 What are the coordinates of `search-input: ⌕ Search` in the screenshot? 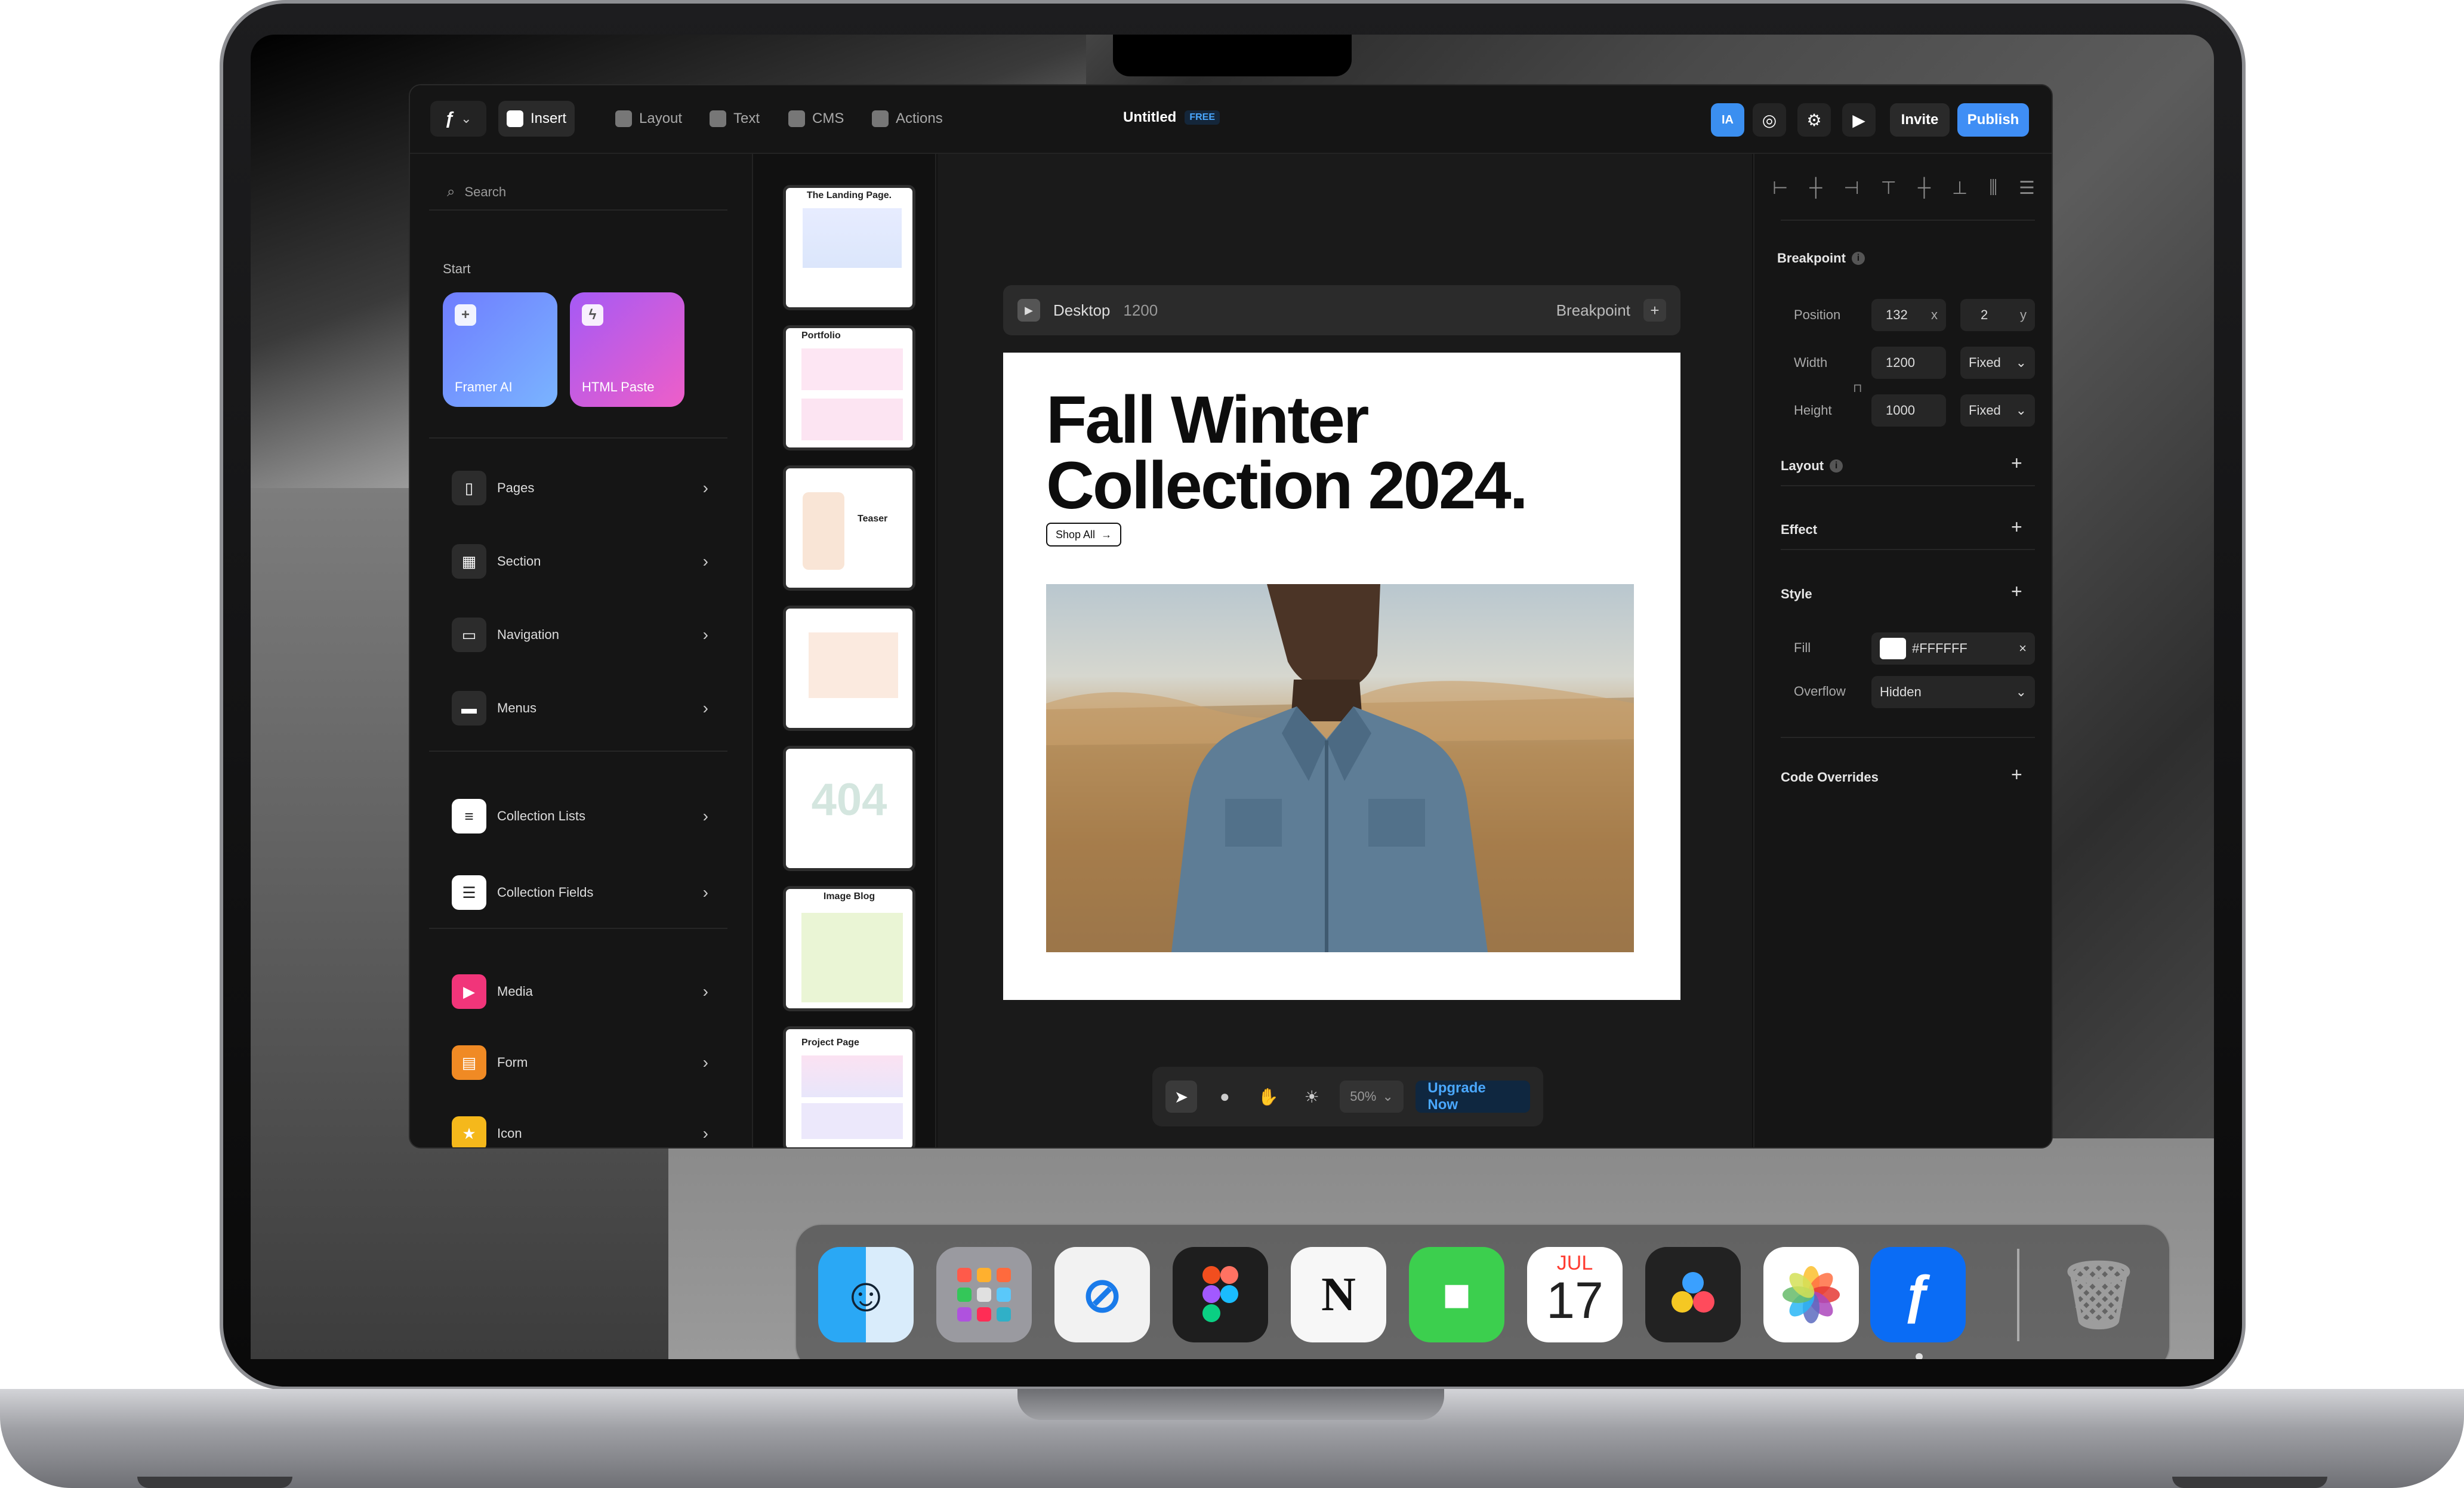 It's located at (578, 193).